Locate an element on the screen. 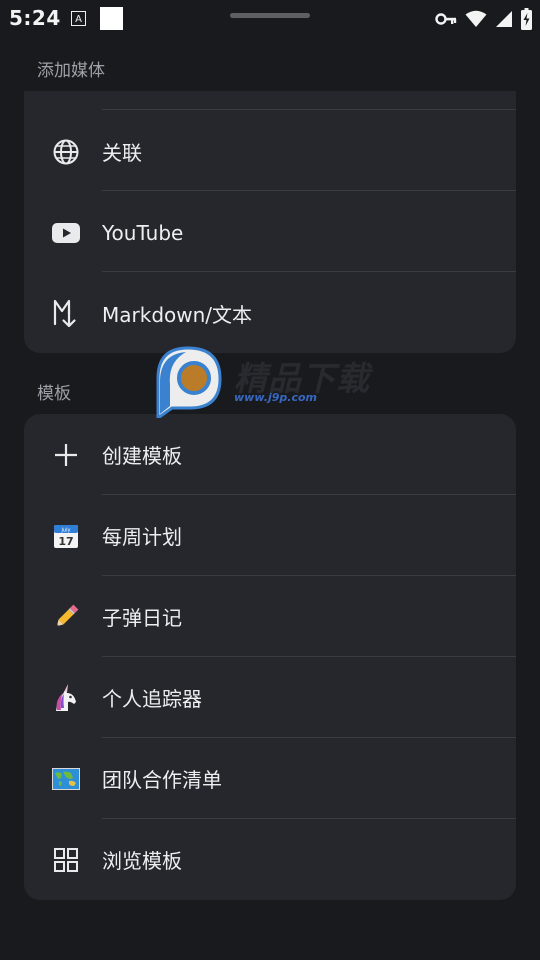 The height and width of the screenshot is (960, 540). status-icons is located at coordinates (483, 19).